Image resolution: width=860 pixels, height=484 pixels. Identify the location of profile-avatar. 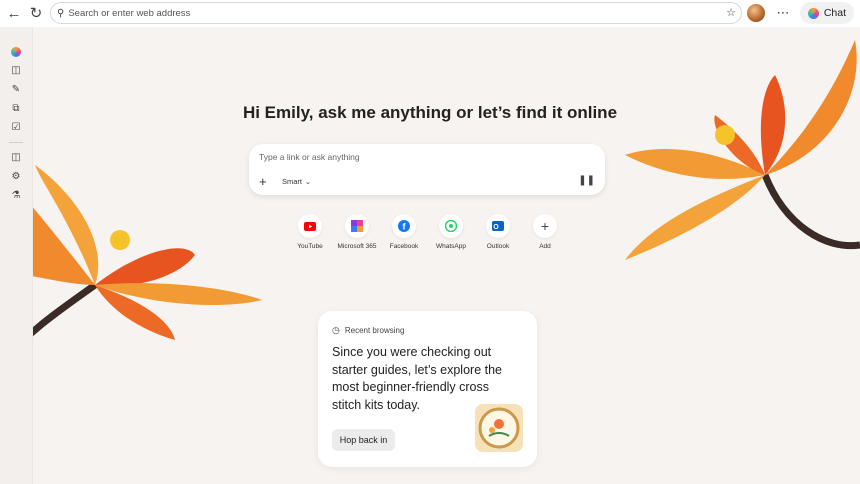
(756, 13).